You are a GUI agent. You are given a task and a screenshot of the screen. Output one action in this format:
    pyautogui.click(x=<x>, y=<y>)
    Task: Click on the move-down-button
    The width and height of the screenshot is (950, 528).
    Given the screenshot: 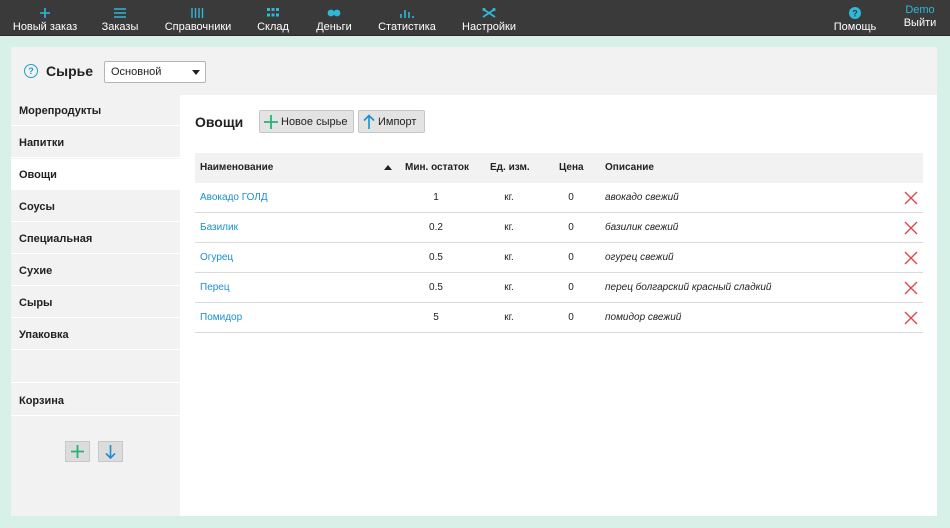 What is the action you would take?
    pyautogui.click(x=110, y=451)
    